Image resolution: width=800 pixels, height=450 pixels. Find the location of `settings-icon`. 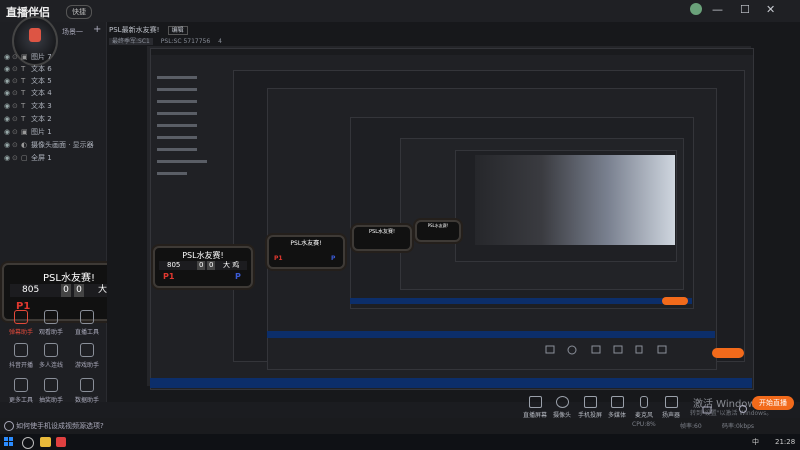

settings-icon is located at coordinates (743, 406).